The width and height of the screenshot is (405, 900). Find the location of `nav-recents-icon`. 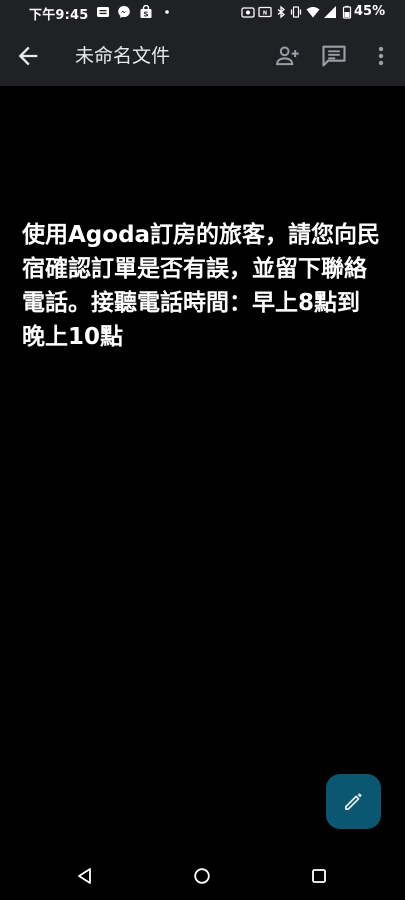

nav-recents-icon is located at coordinates (319, 876).